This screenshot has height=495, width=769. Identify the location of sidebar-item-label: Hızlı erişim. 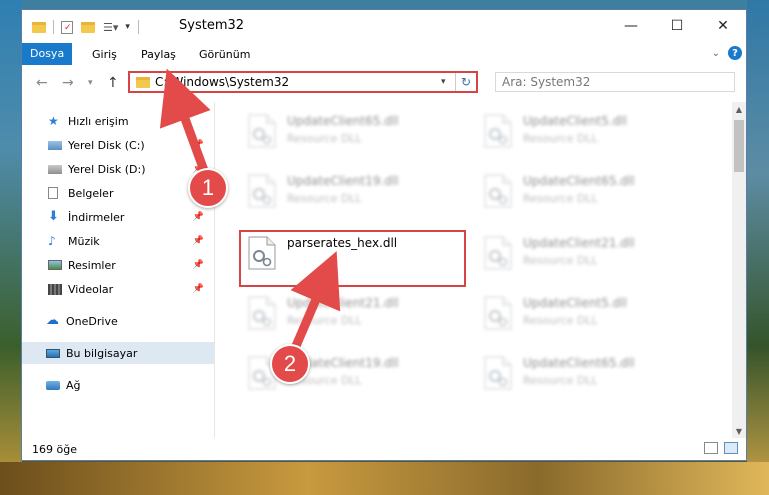
(98, 121).